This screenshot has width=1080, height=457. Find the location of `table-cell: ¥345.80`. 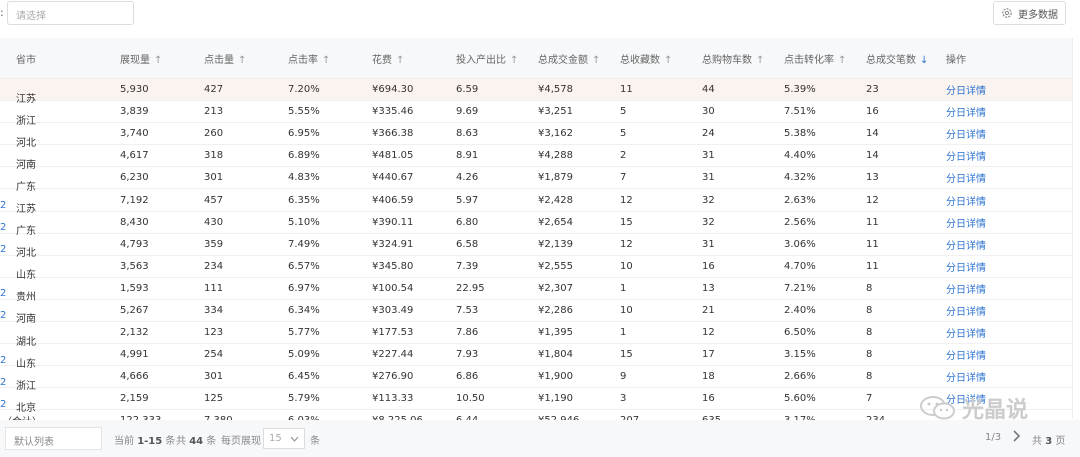

table-cell: ¥345.80 is located at coordinates (393, 266).